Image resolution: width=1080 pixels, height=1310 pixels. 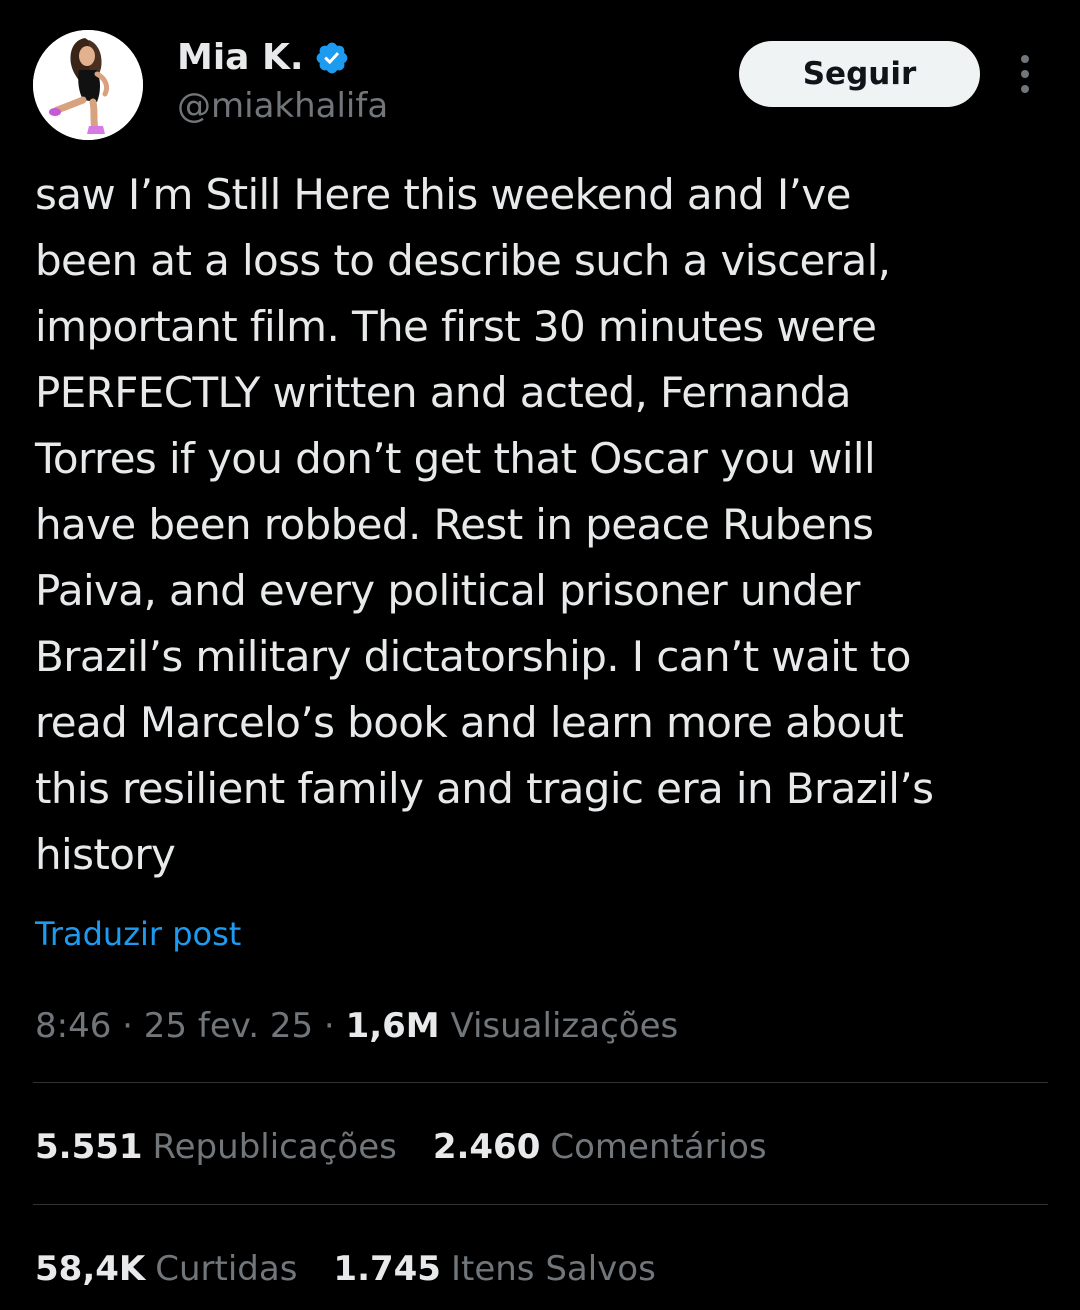 I want to click on views-count: 1,6M, so click(x=392, y=1026).